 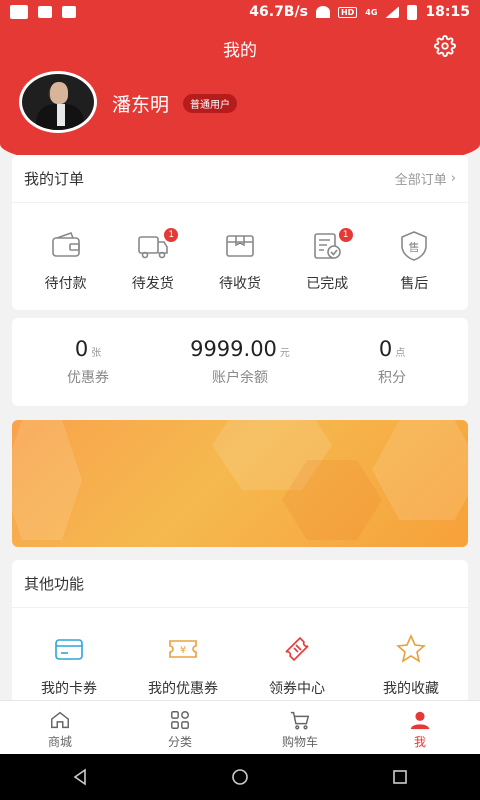 What do you see at coordinates (19, 12) in the screenshot?
I see `message-icon` at bounding box center [19, 12].